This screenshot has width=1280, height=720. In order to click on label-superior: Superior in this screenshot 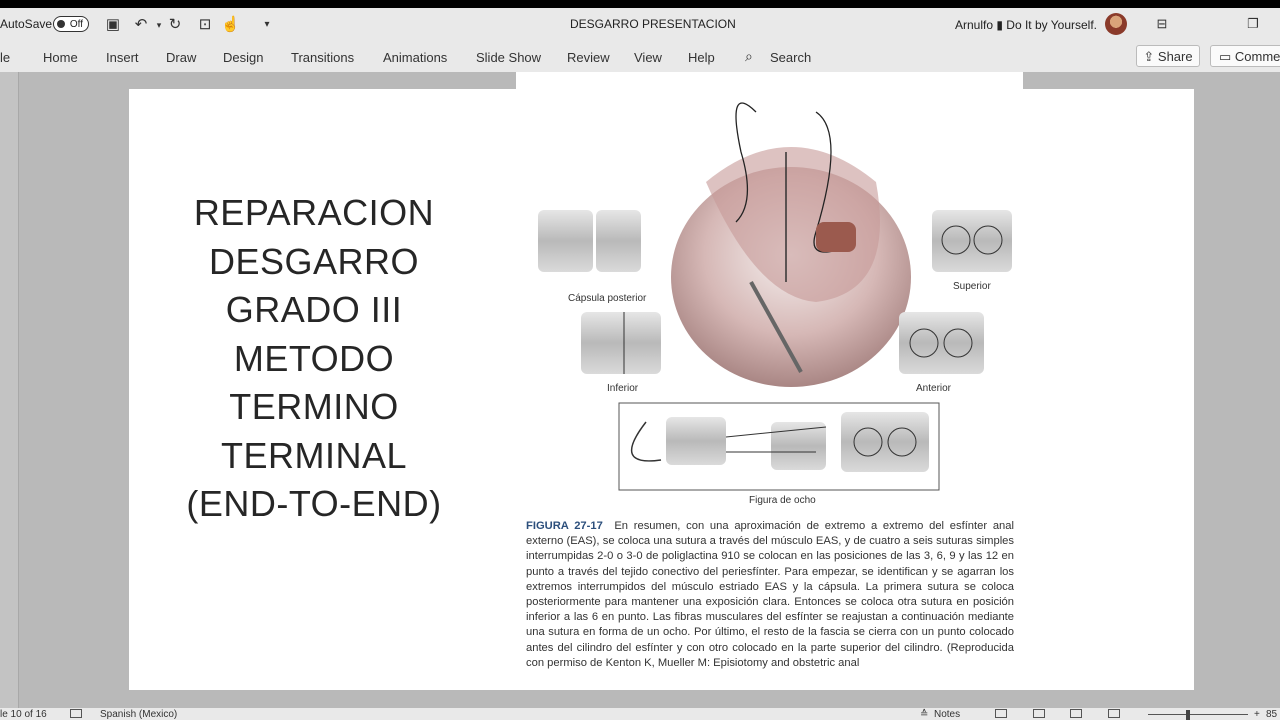, I will do `click(972, 286)`.